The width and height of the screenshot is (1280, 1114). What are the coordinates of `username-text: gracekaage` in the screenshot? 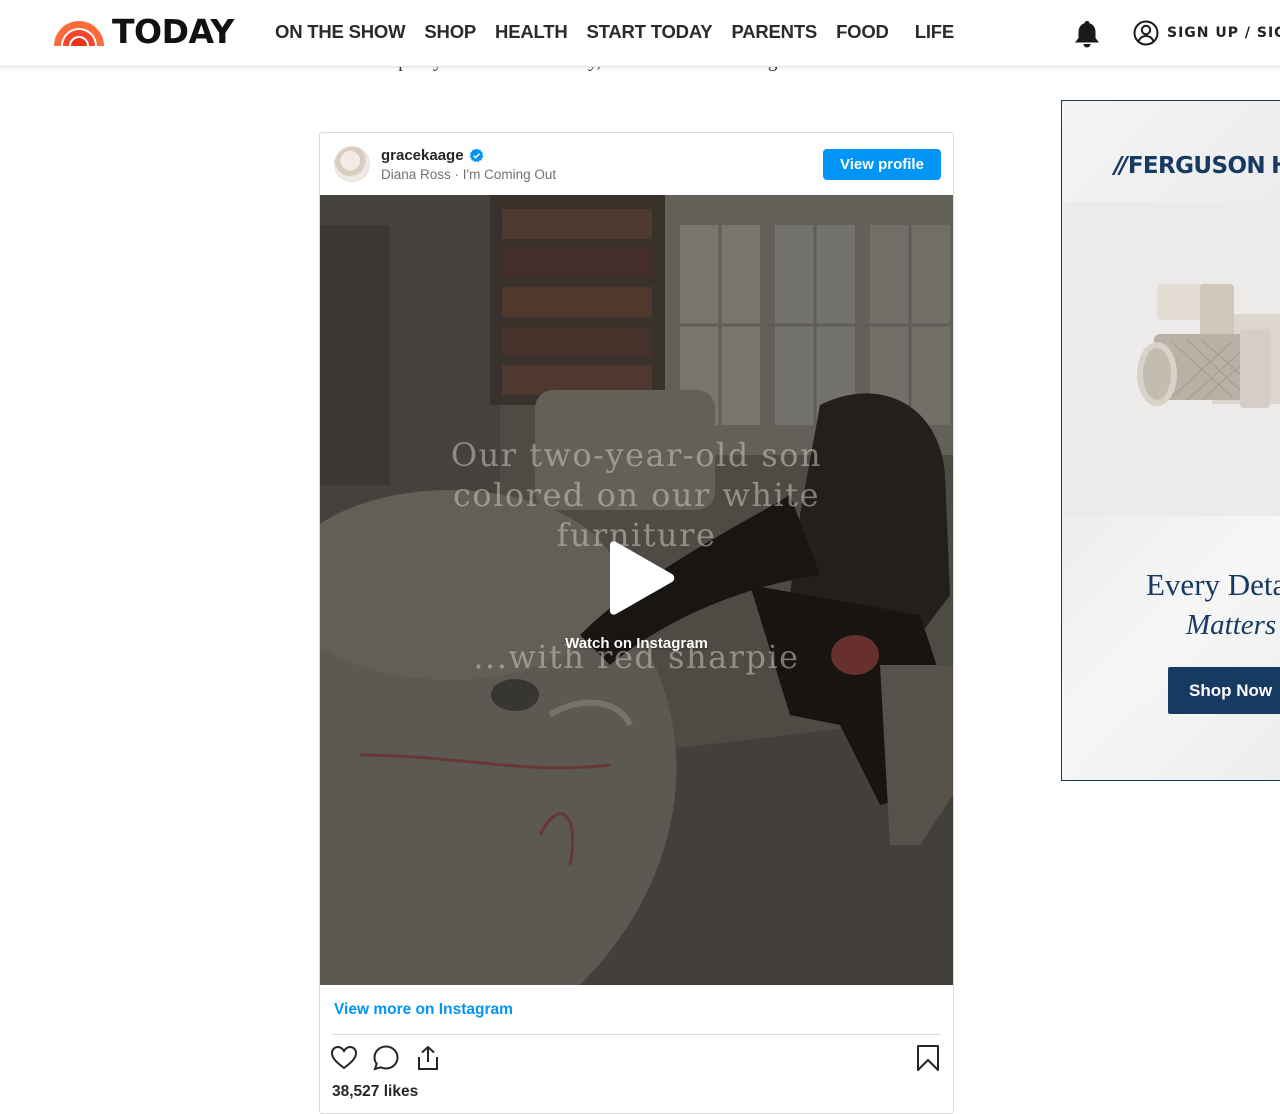 It's located at (422, 155).